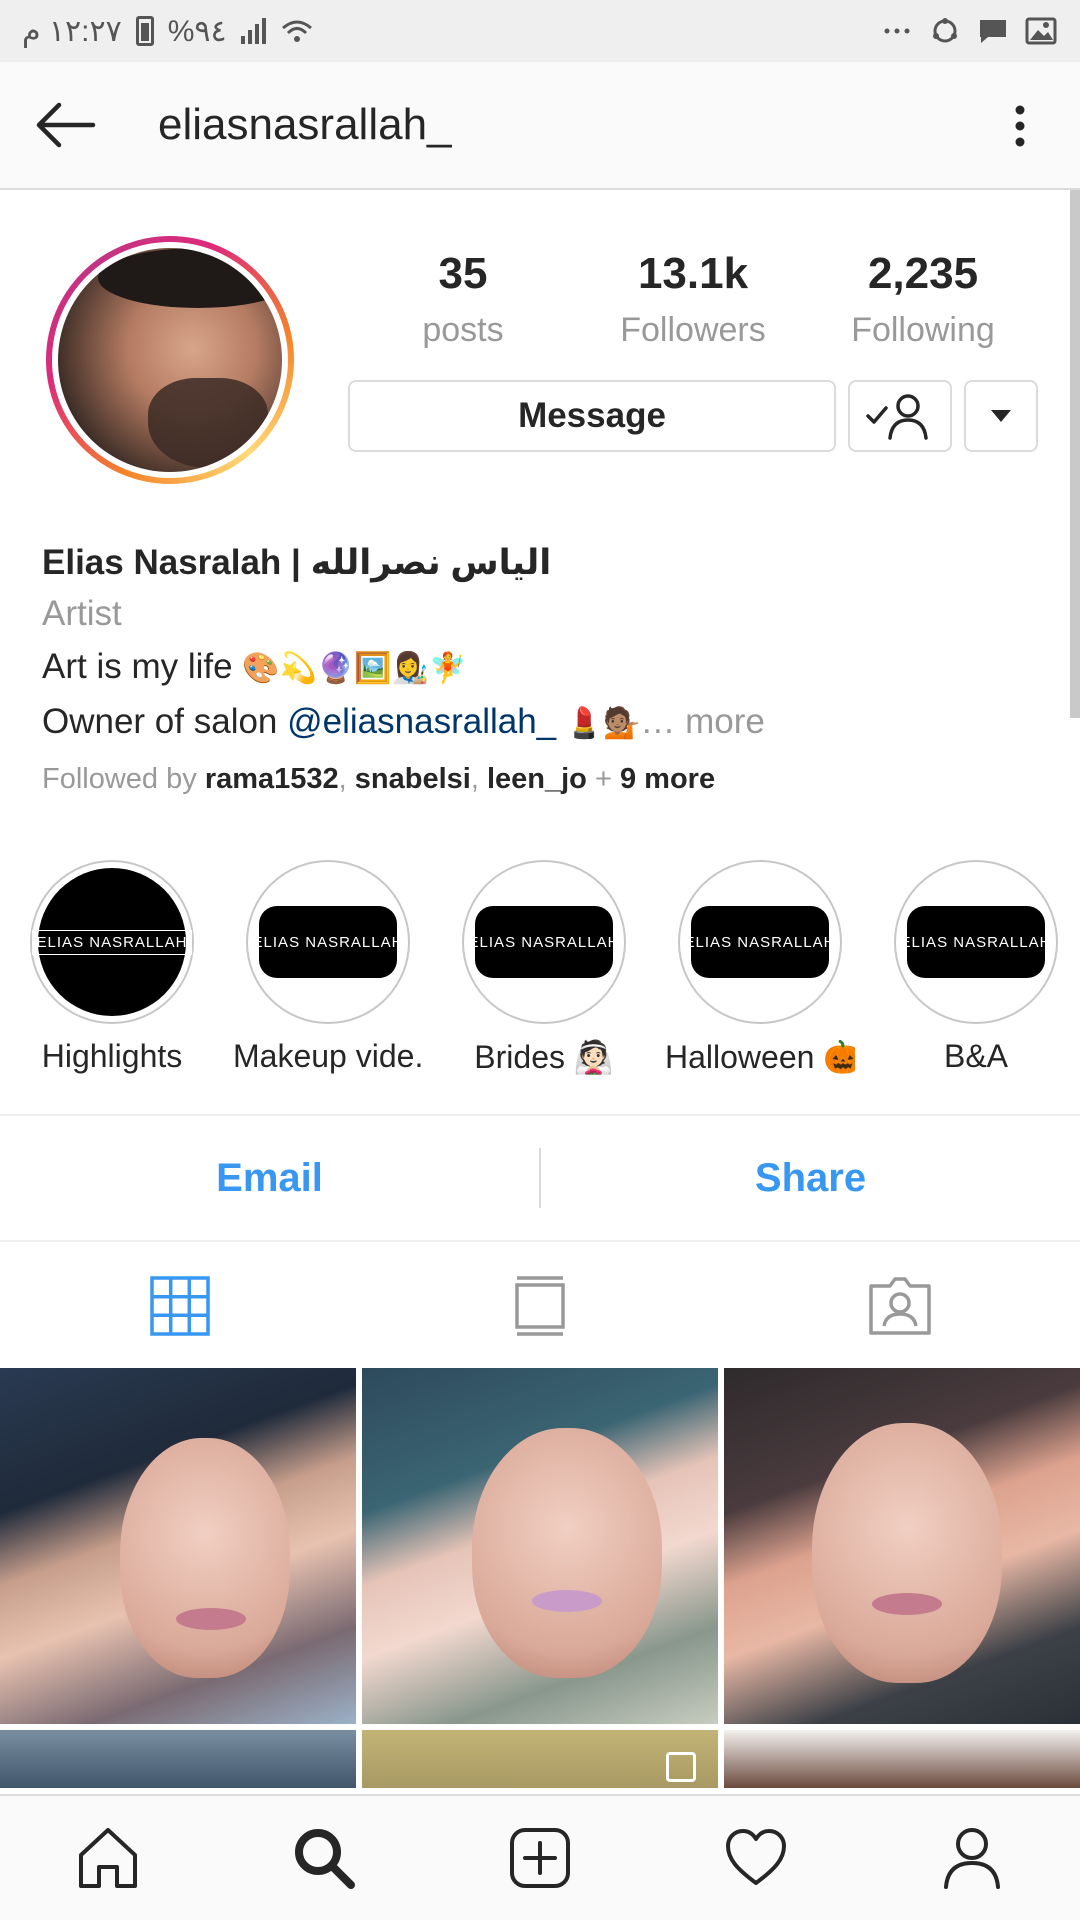 This screenshot has height=1920, width=1080. I want to click on nav-activity, so click(756, 1858).